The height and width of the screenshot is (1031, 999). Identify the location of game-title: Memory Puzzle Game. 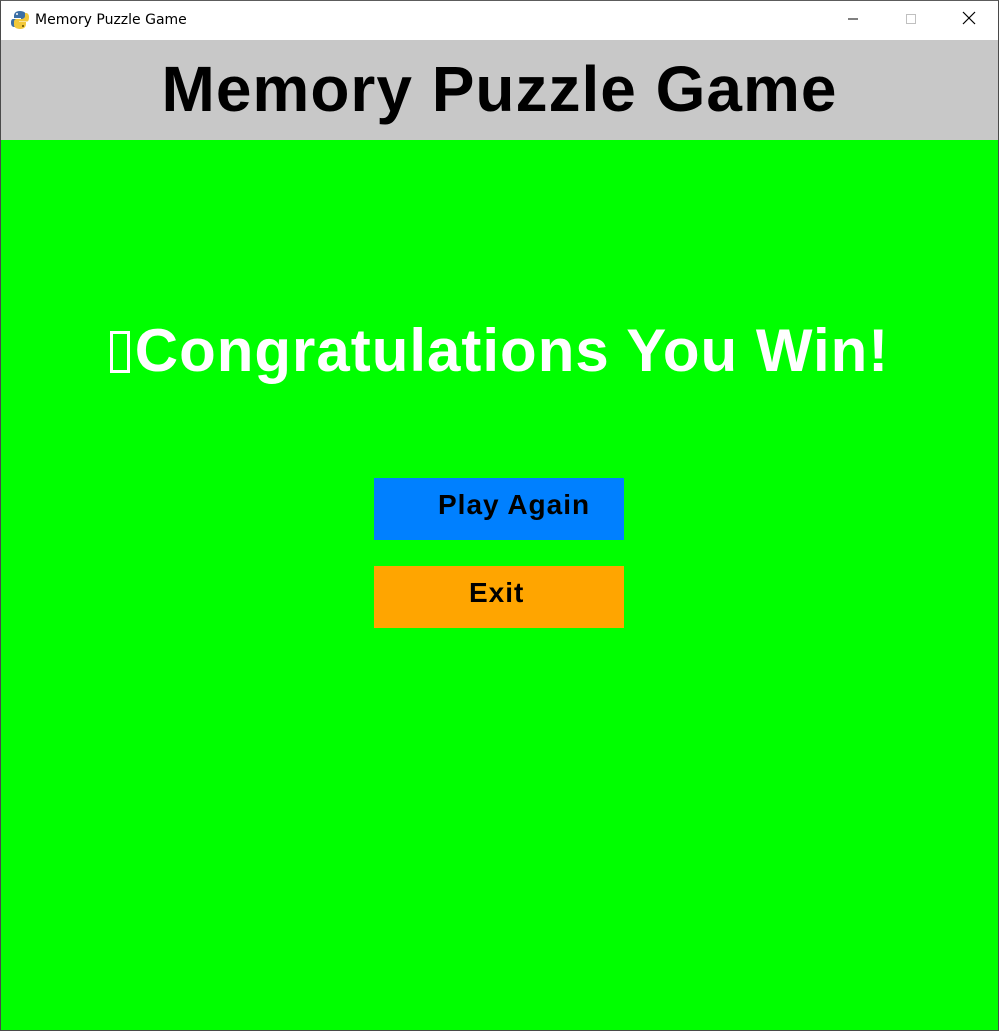
(499, 89).